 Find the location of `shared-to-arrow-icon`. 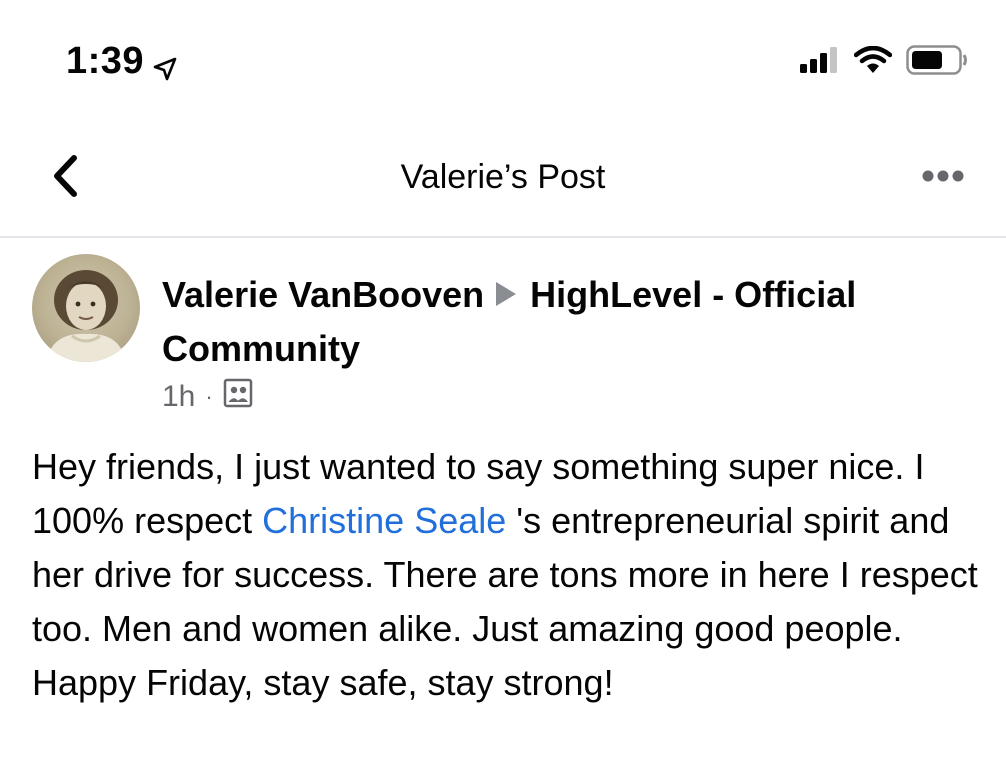

shared-to-arrow-icon is located at coordinates (506, 294).